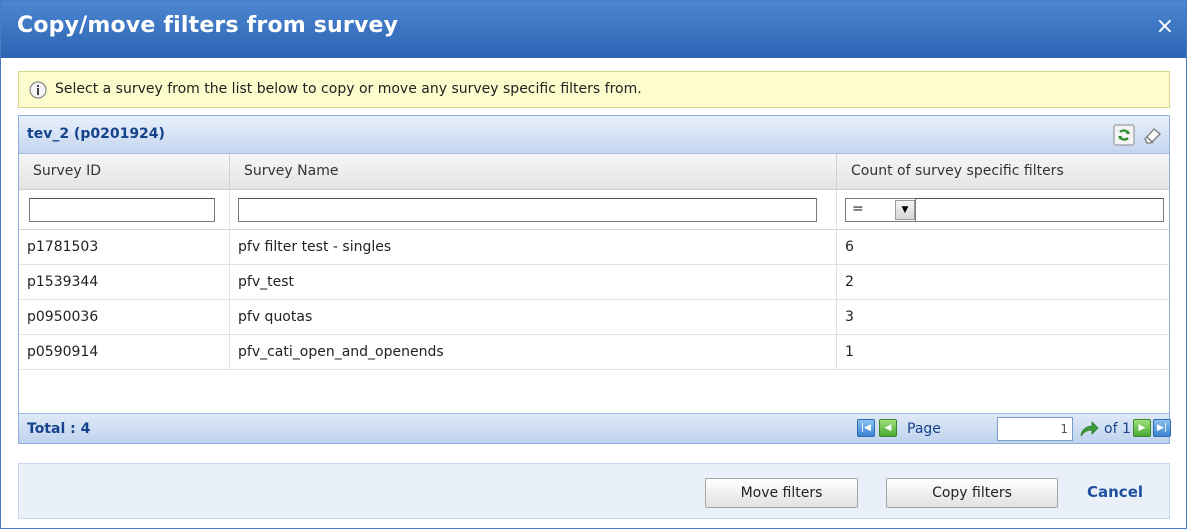  I want to click on refresh-icon, so click(1124, 135).